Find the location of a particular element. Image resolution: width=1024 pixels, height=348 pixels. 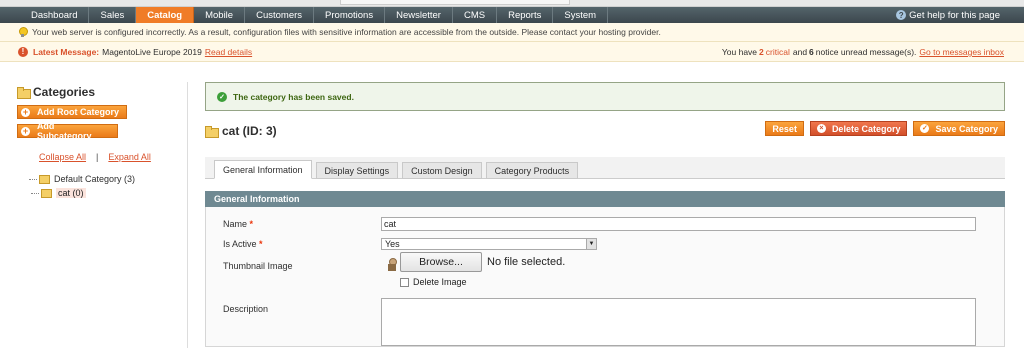

lightbulb-icon is located at coordinates (23, 32).